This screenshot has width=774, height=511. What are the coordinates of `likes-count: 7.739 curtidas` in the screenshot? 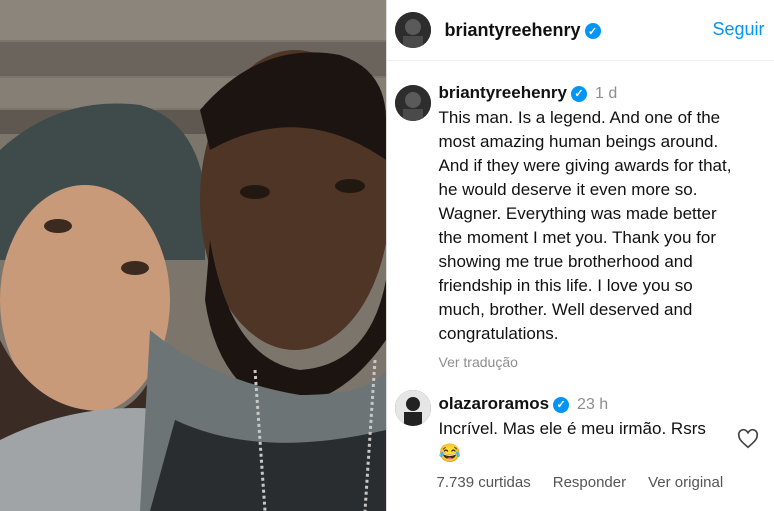 It's located at (484, 482).